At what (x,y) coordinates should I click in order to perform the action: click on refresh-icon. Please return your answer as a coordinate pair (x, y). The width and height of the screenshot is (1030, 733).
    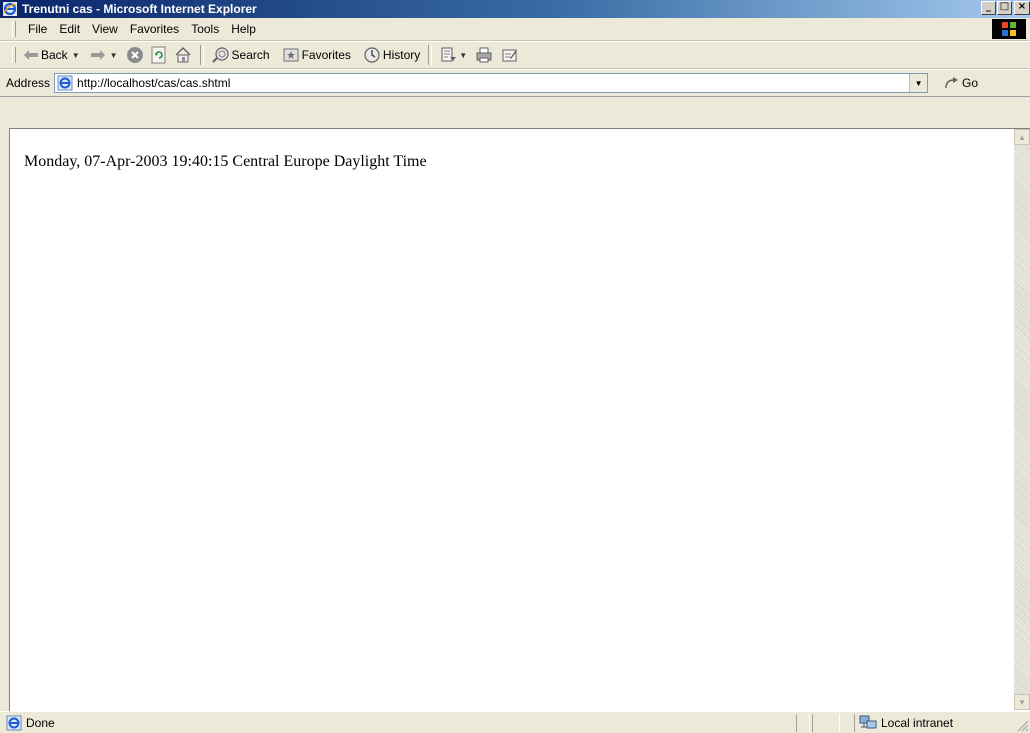
    Looking at the image, I should click on (158, 55).